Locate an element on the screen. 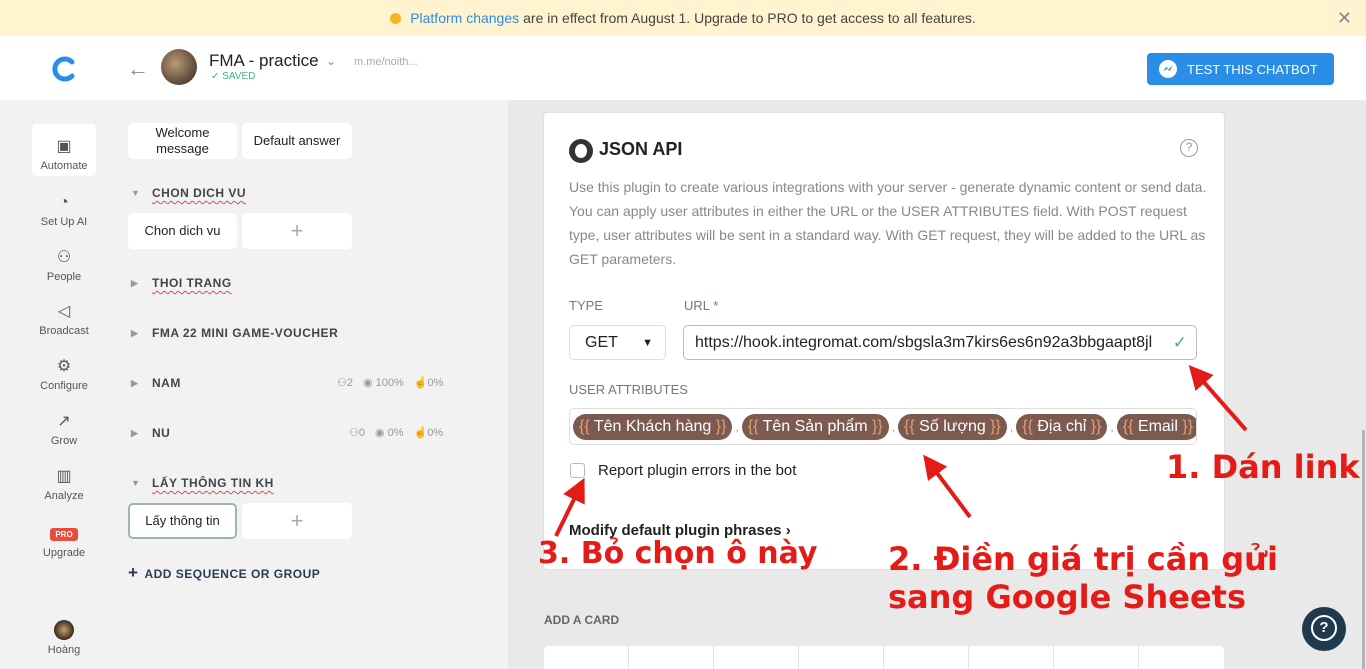 The width and height of the screenshot is (1366, 669). bot-avatar is located at coordinates (179, 67).